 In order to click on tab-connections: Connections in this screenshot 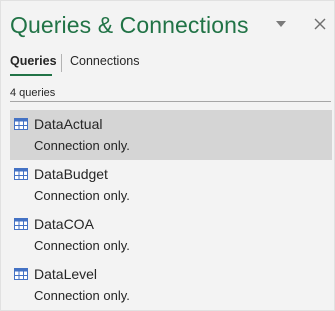, I will do `click(105, 61)`.